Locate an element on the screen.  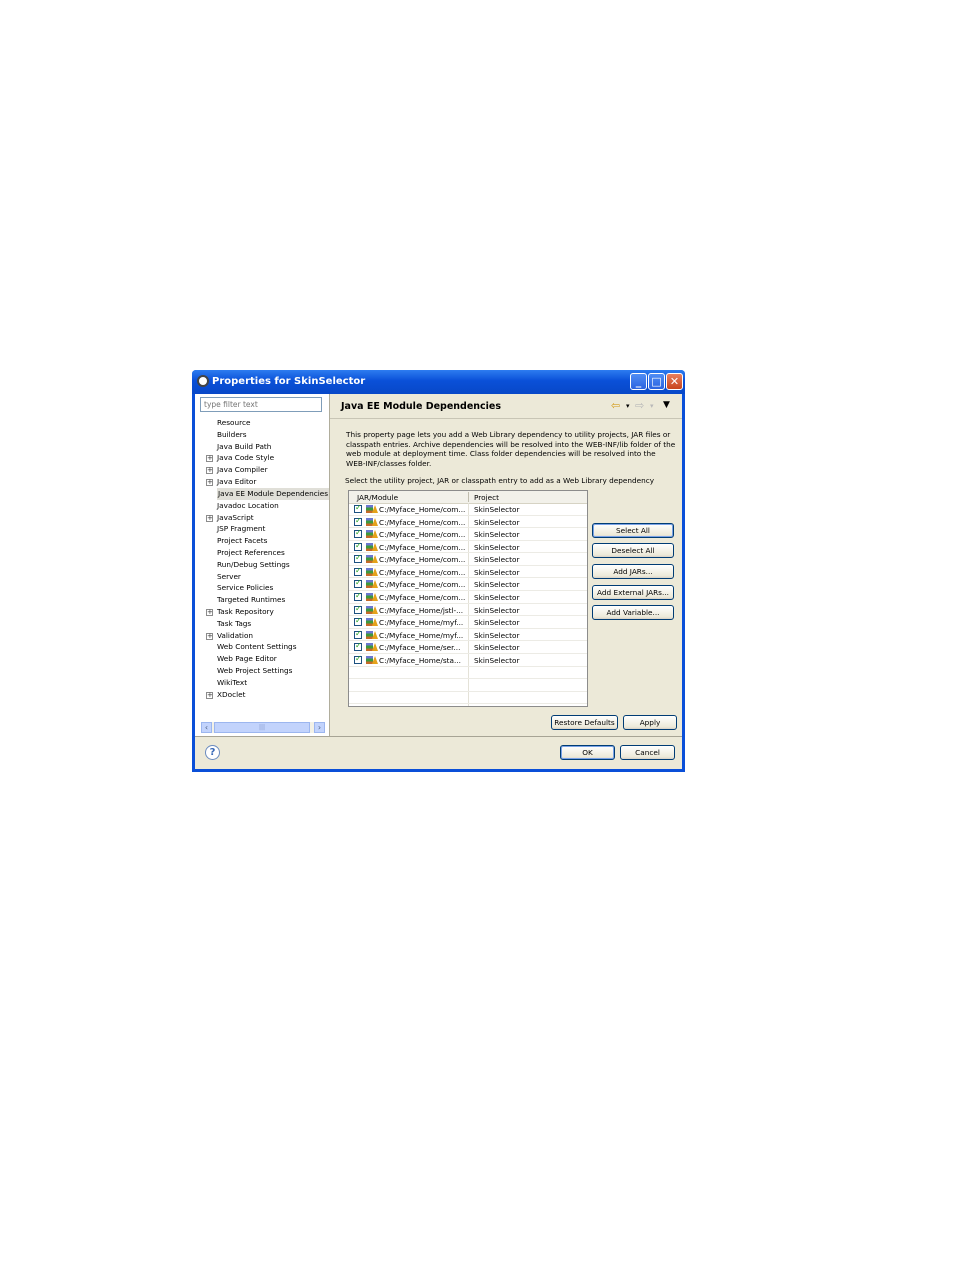
tree-item: Web Project Settings is located at coordinates (266, 671).